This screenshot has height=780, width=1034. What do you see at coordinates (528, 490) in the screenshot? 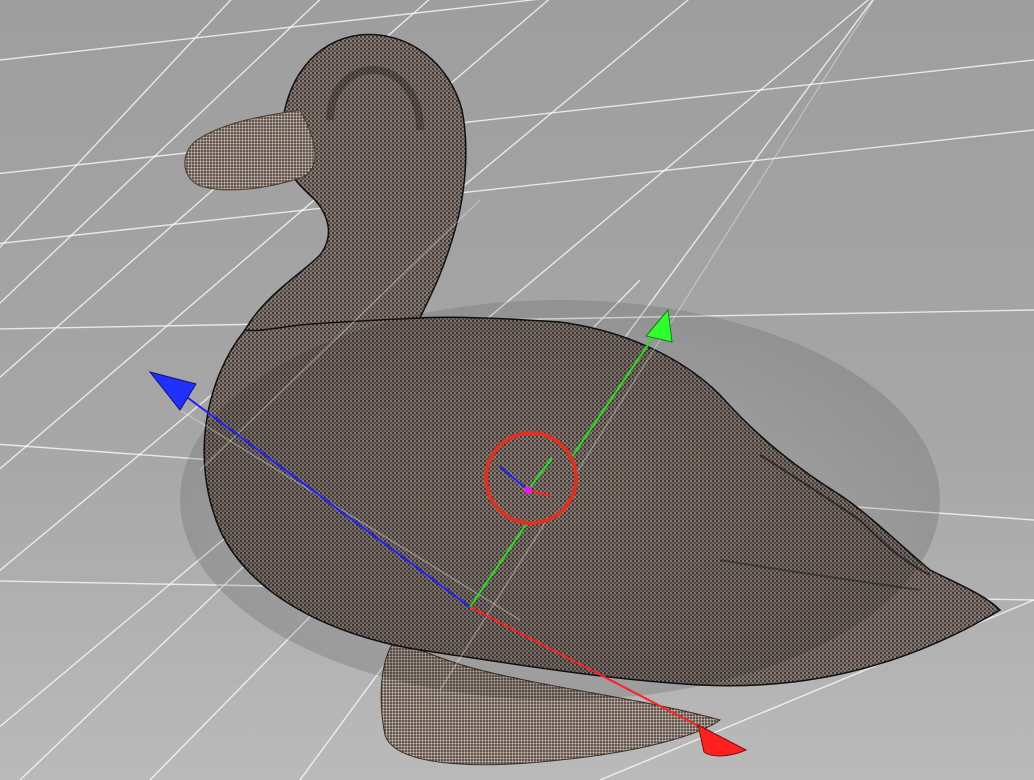
I see `pivot-center-icon` at bounding box center [528, 490].